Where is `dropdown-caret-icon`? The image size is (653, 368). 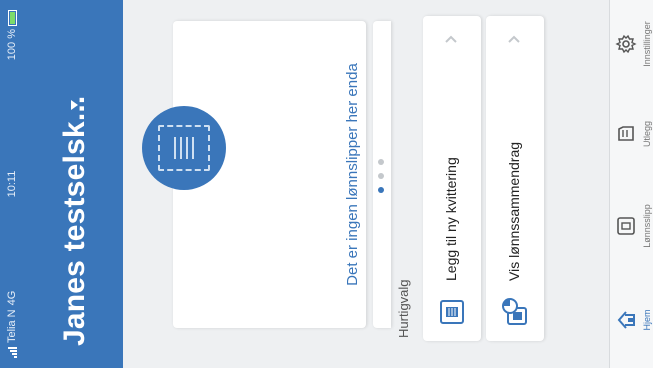 dropdown-caret-icon is located at coordinates (74, 105).